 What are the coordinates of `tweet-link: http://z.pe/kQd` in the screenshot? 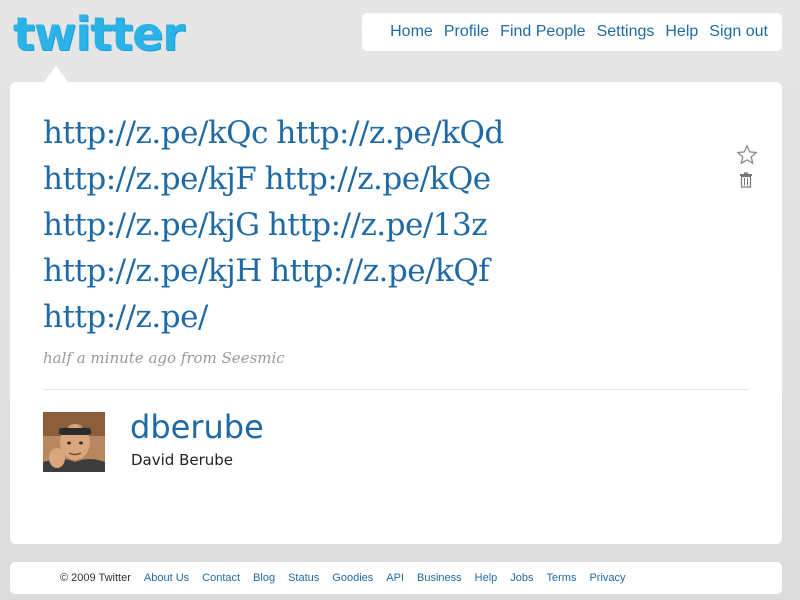 It's located at (390, 133).